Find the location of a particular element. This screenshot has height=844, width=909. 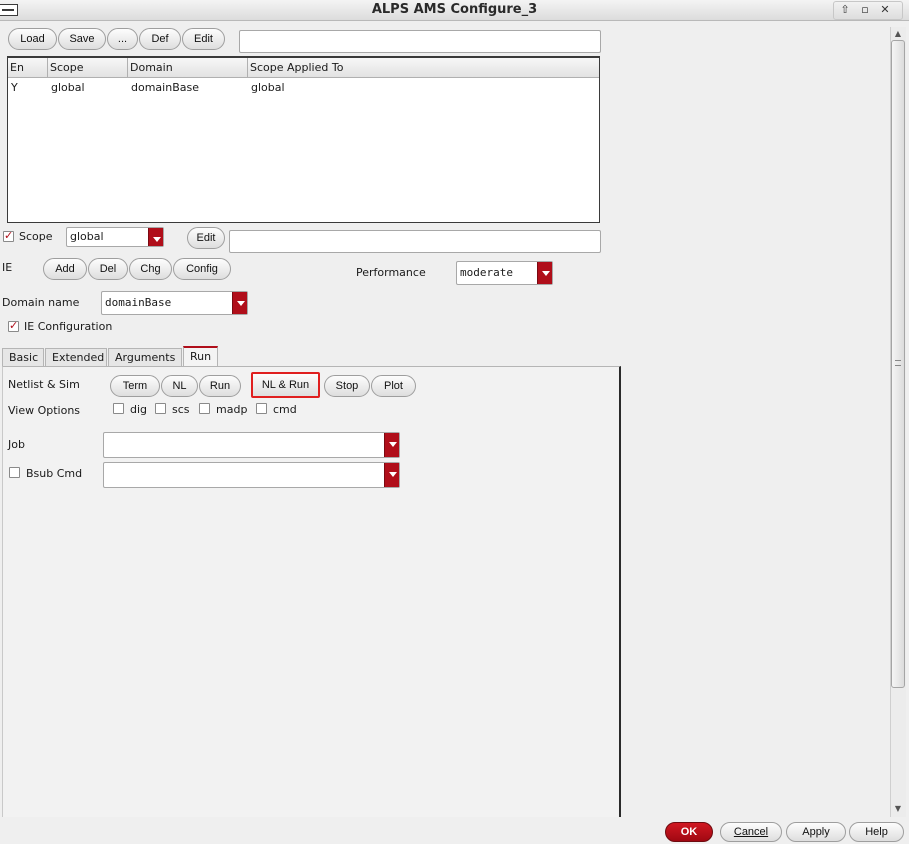

tab-basic: Basic is located at coordinates (23, 357).